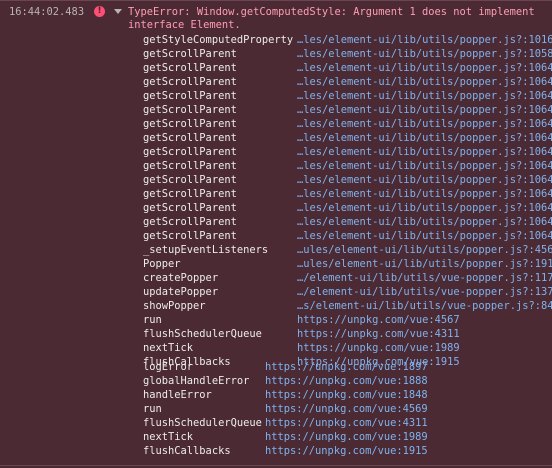 The image size is (552, 468). I want to click on frame-source-link: https://unpkg.com/vue:1915, so click(346, 451).